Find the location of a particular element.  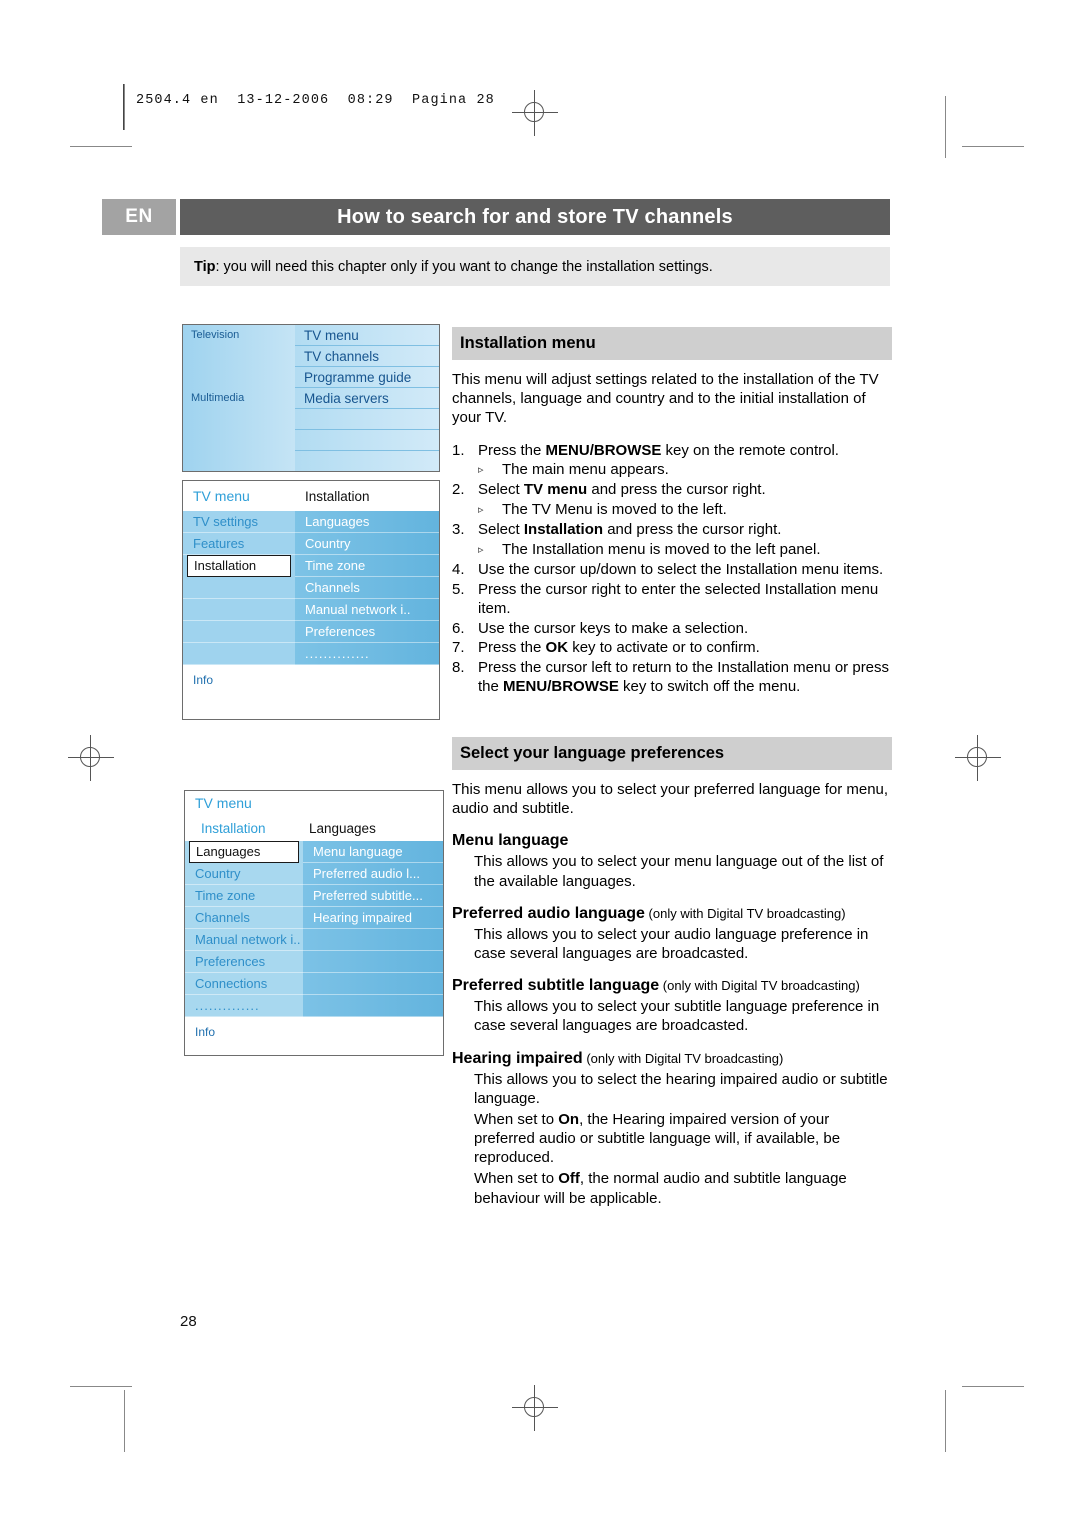

languages-info-label: Info is located at coordinates (205, 1032).